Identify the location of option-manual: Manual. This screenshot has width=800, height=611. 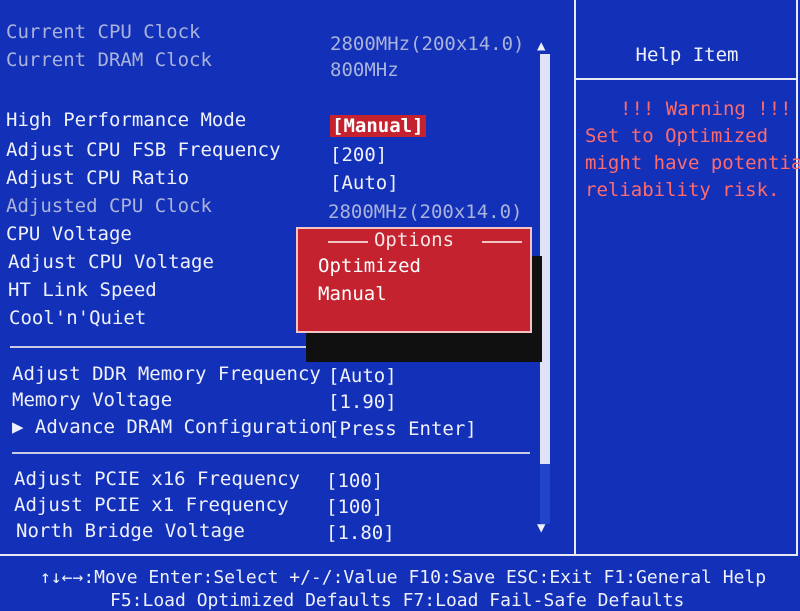
(352, 294).